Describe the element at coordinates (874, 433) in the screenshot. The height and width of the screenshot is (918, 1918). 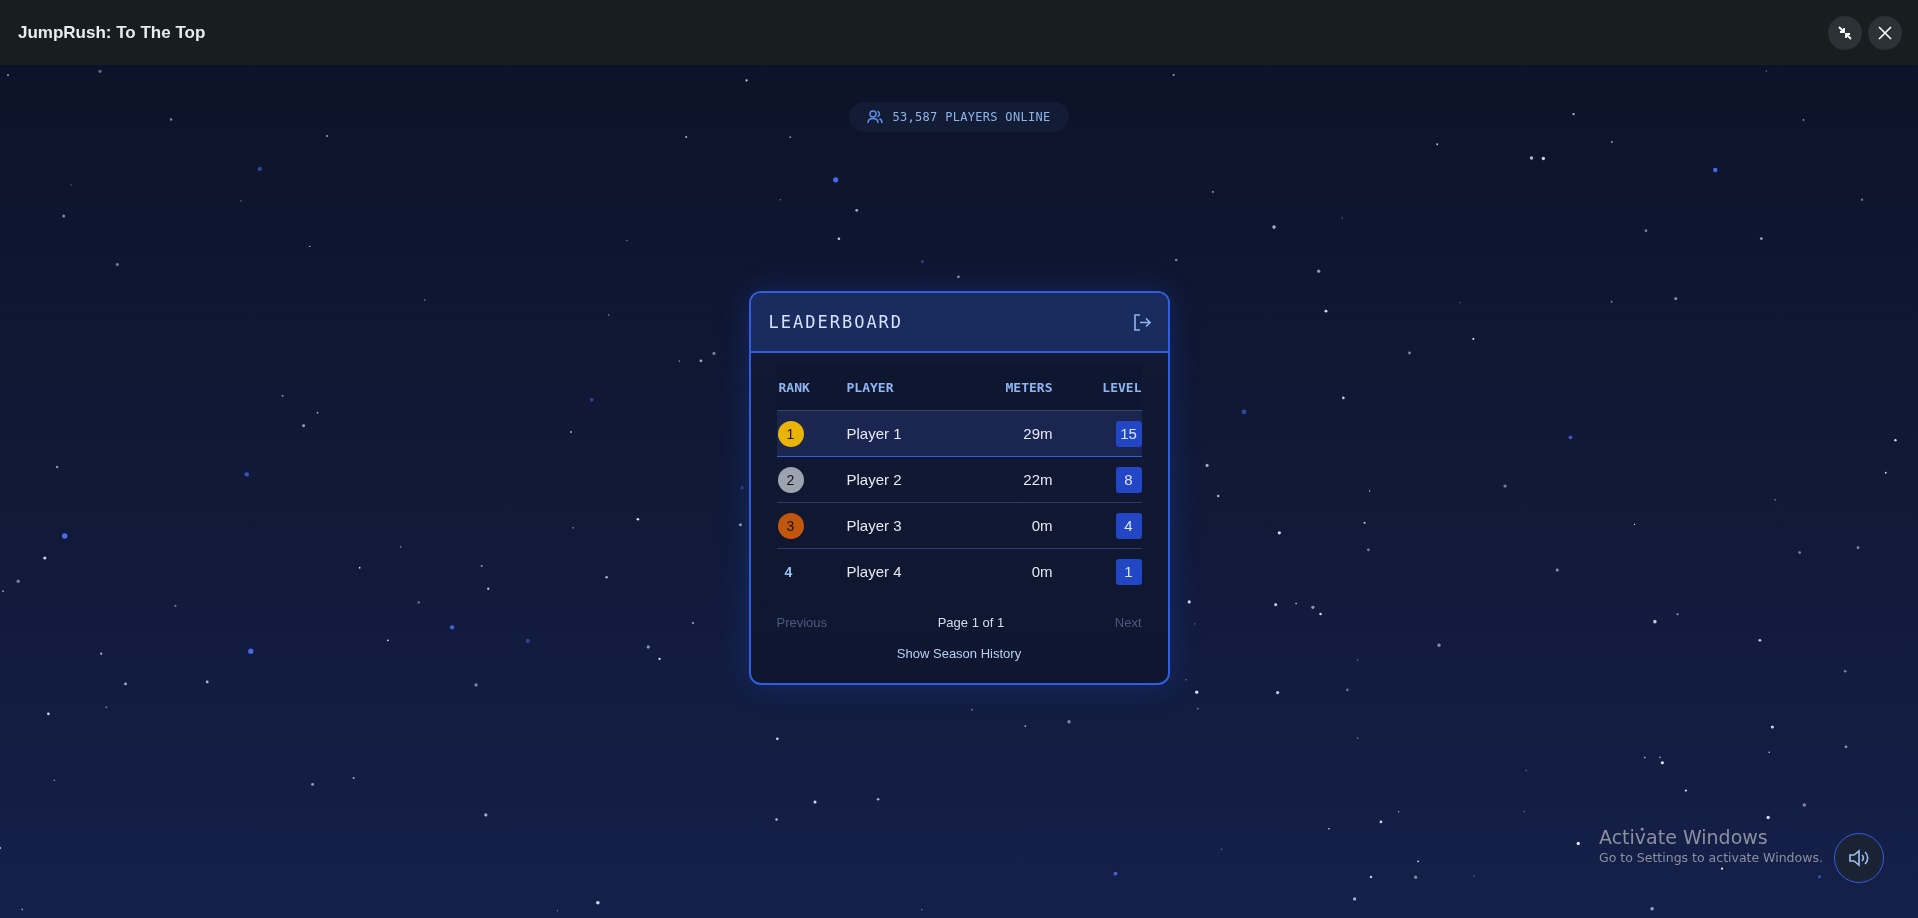
I see `player-name: Player 1` at that location.